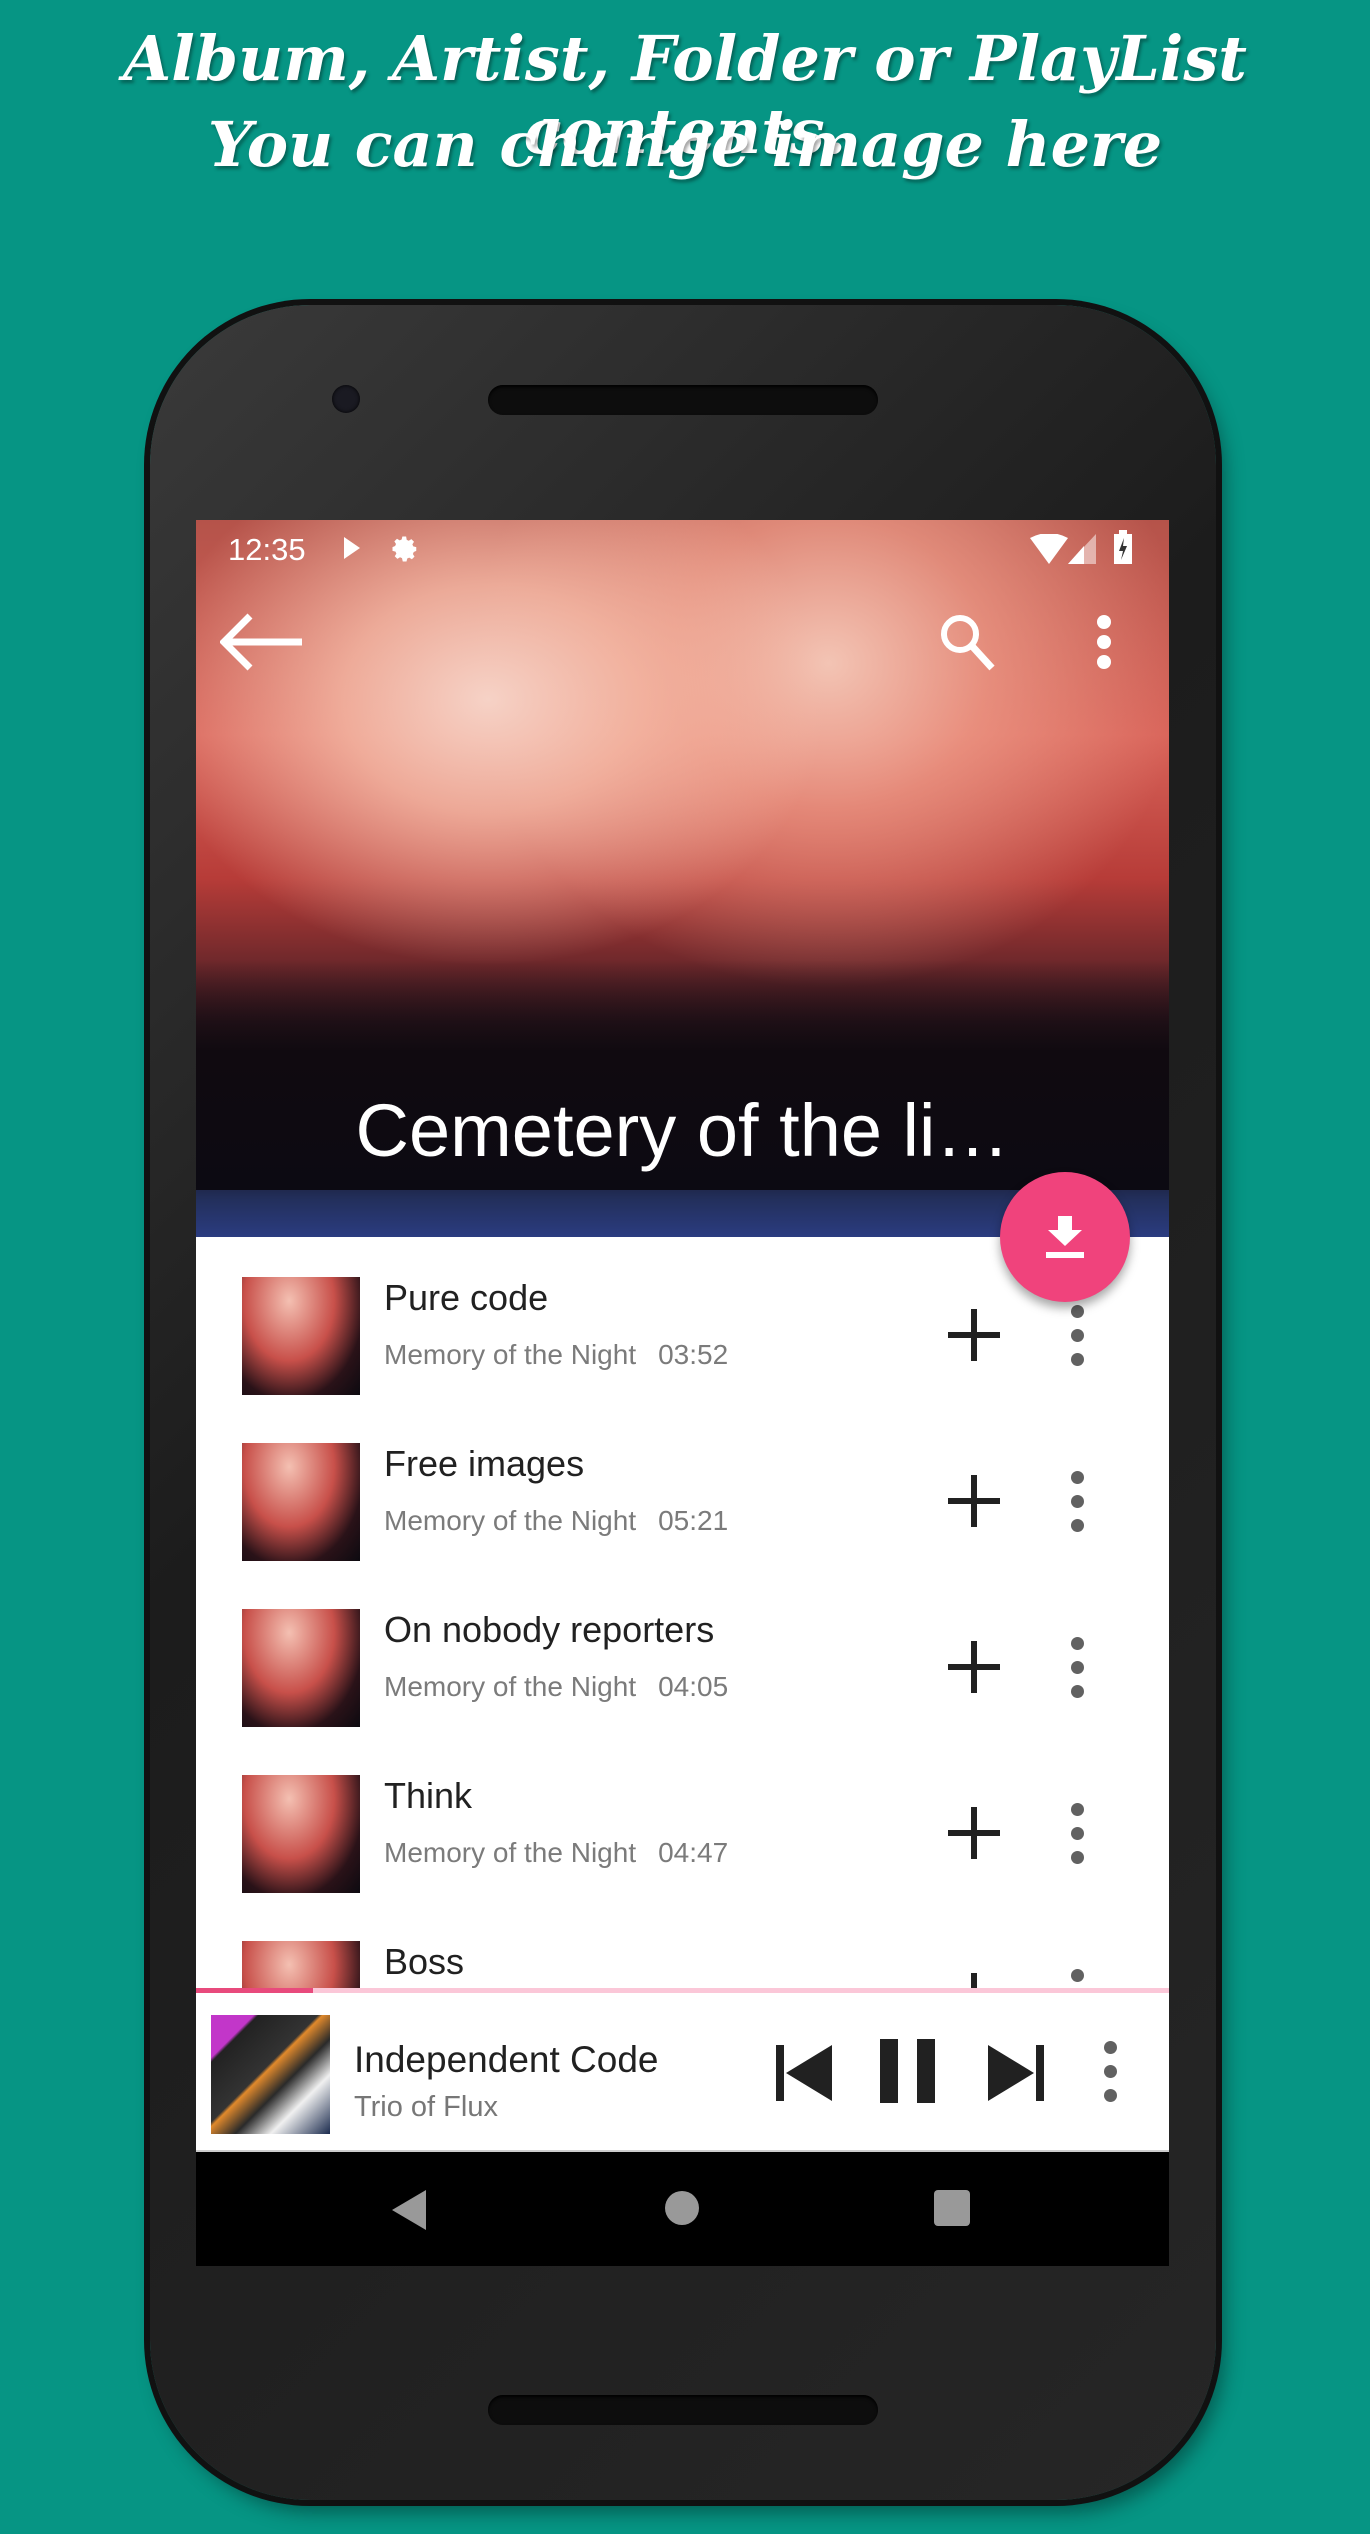 Image resolution: width=1370 pixels, height=2534 pixels. I want to click on track-duration: 04:47, so click(693, 1852).